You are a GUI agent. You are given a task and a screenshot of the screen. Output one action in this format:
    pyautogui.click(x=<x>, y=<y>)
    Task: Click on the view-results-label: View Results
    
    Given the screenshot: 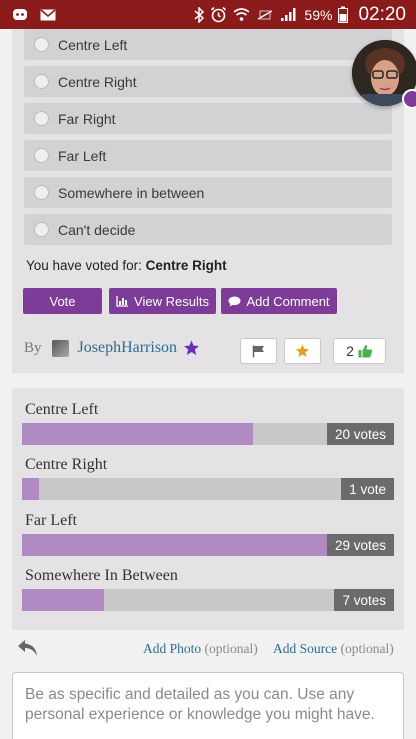 What is the action you would take?
    pyautogui.click(x=171, y=301)
    